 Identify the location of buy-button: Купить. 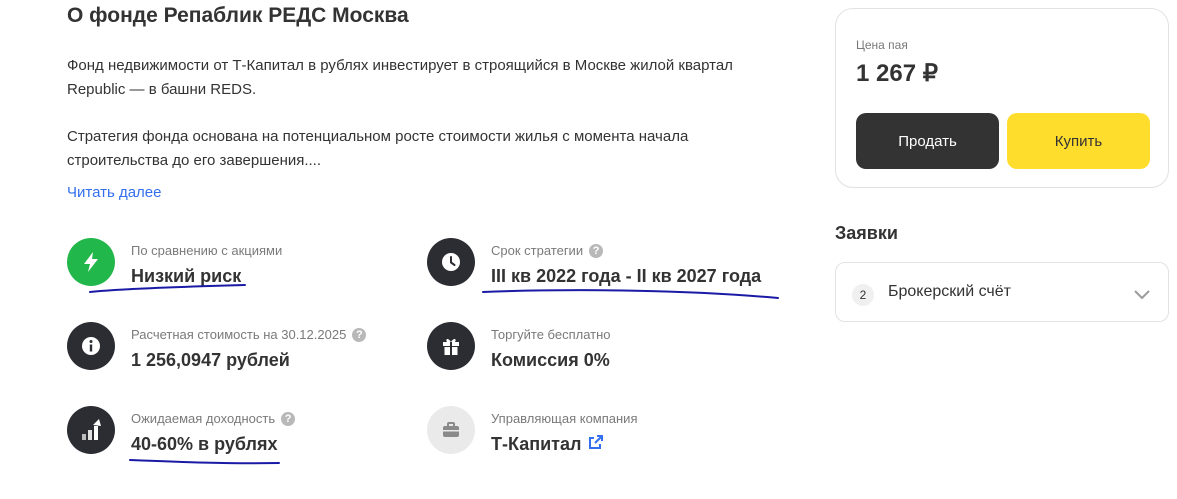
(1078, 141).